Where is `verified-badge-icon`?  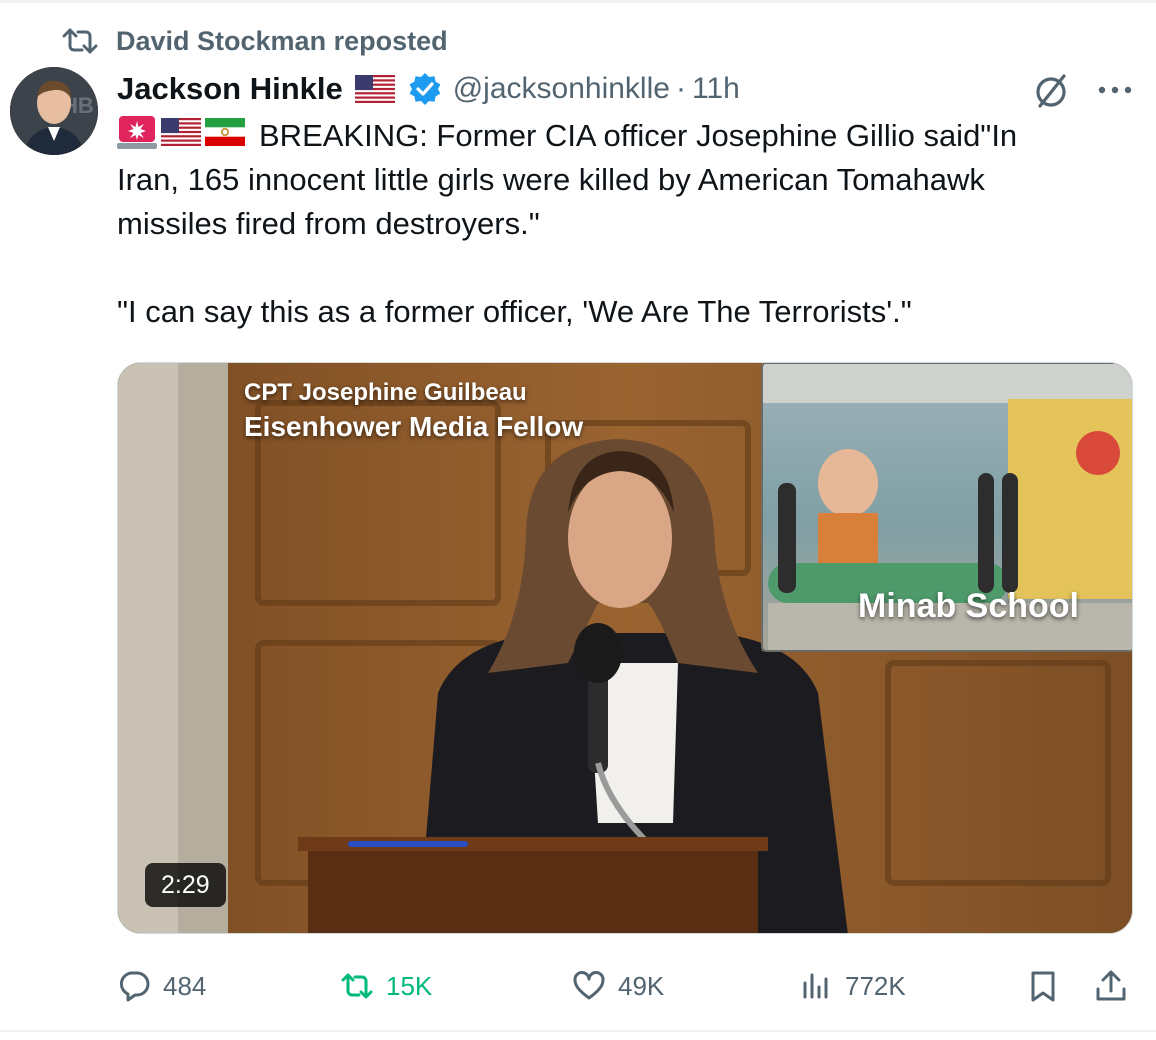
verified-badge-icon is located at coordinates (425, 89).